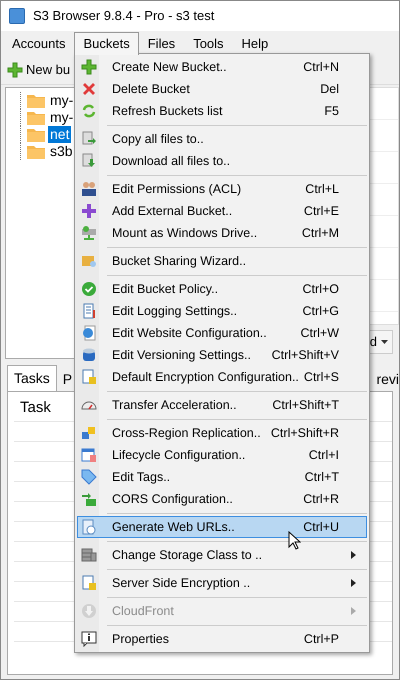 The image size is (400, 680). Describe the element at coordinates (331, 111) in the screenshot. I see `shortcut-label: F5` at that location.